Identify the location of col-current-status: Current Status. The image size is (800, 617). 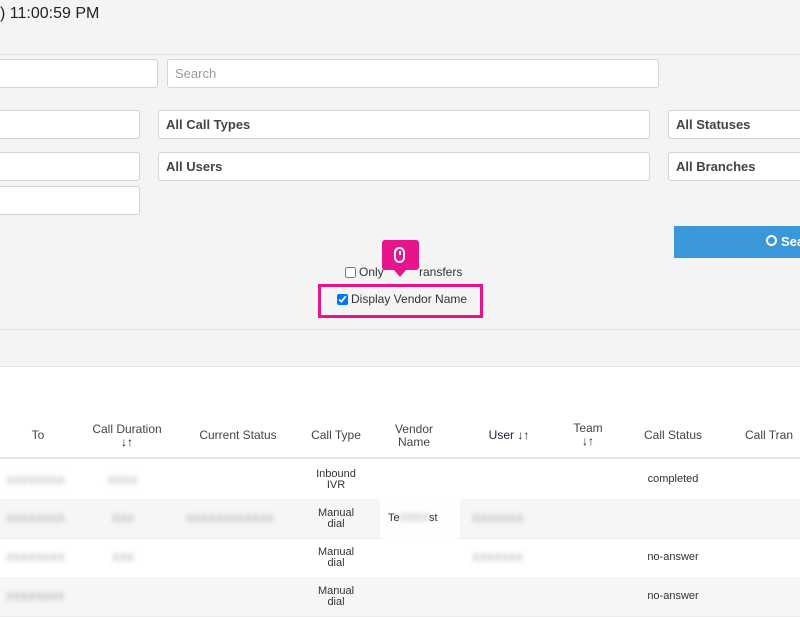
(238, 435).